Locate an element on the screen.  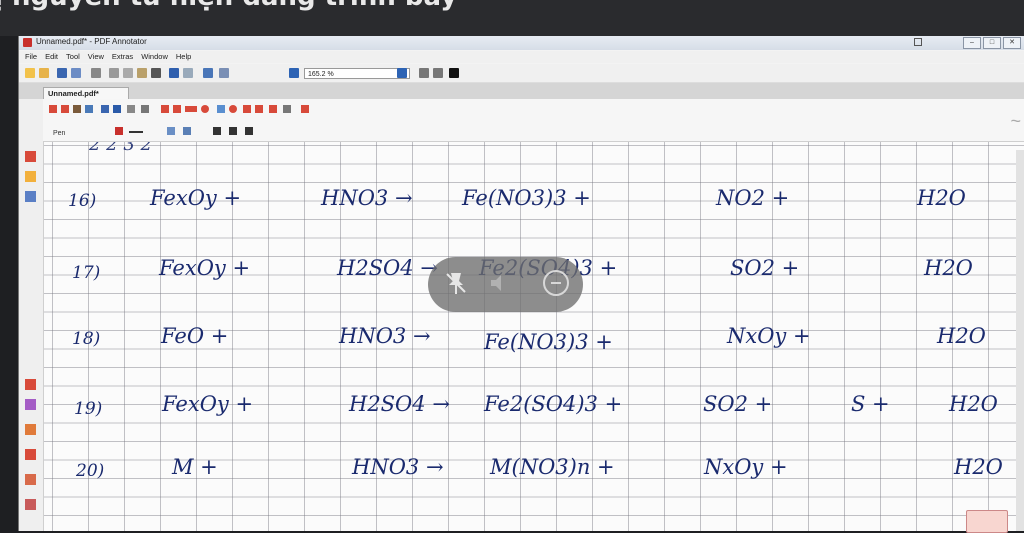
product-1: M(NO3)n + is located at coordinates (552, 467).